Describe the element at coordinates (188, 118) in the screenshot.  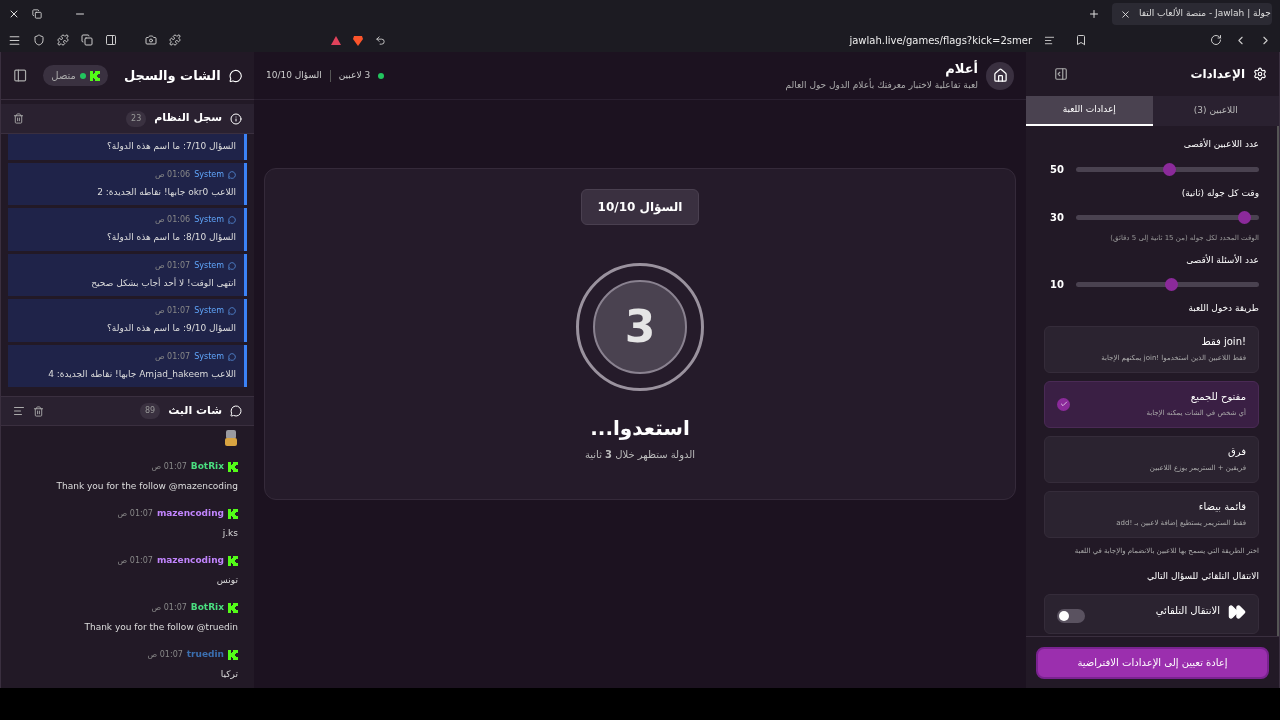
I see `section-title: سجل النظام` at that location.